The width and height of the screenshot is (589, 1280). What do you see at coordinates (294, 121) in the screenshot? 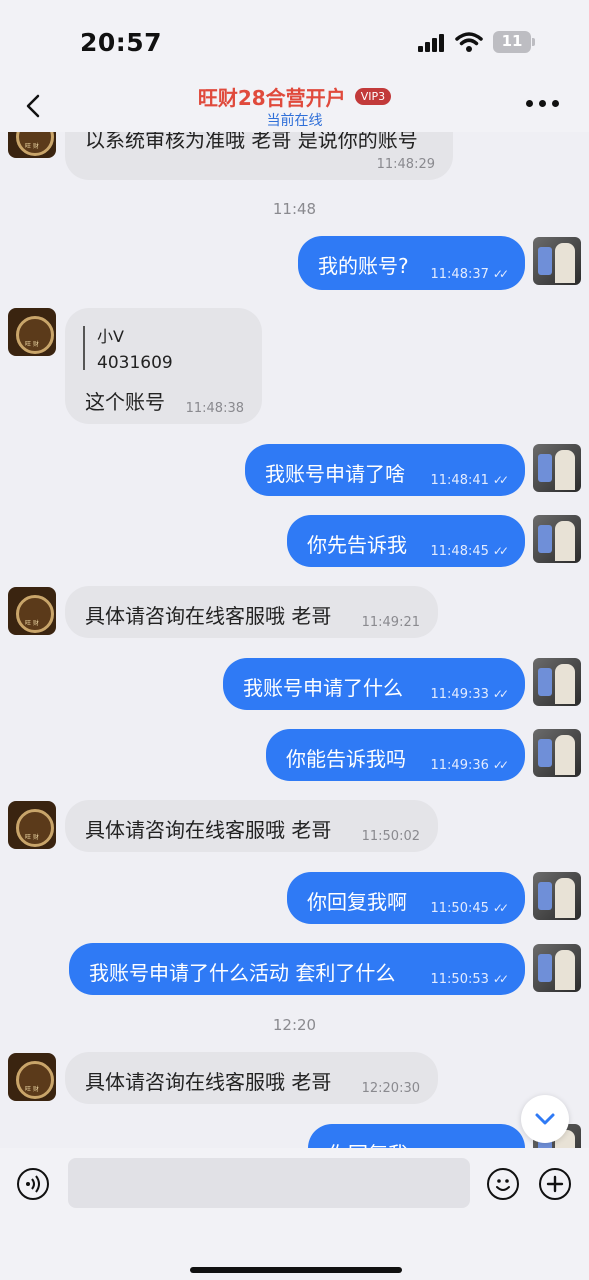
I see `online-status: 当前在线` at bounding box center [294, 121].